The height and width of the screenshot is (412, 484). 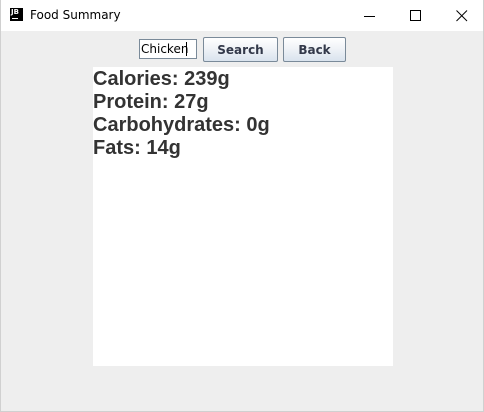 I want to click on title-bar: JB Food Summary, so click(x=242, y=15).